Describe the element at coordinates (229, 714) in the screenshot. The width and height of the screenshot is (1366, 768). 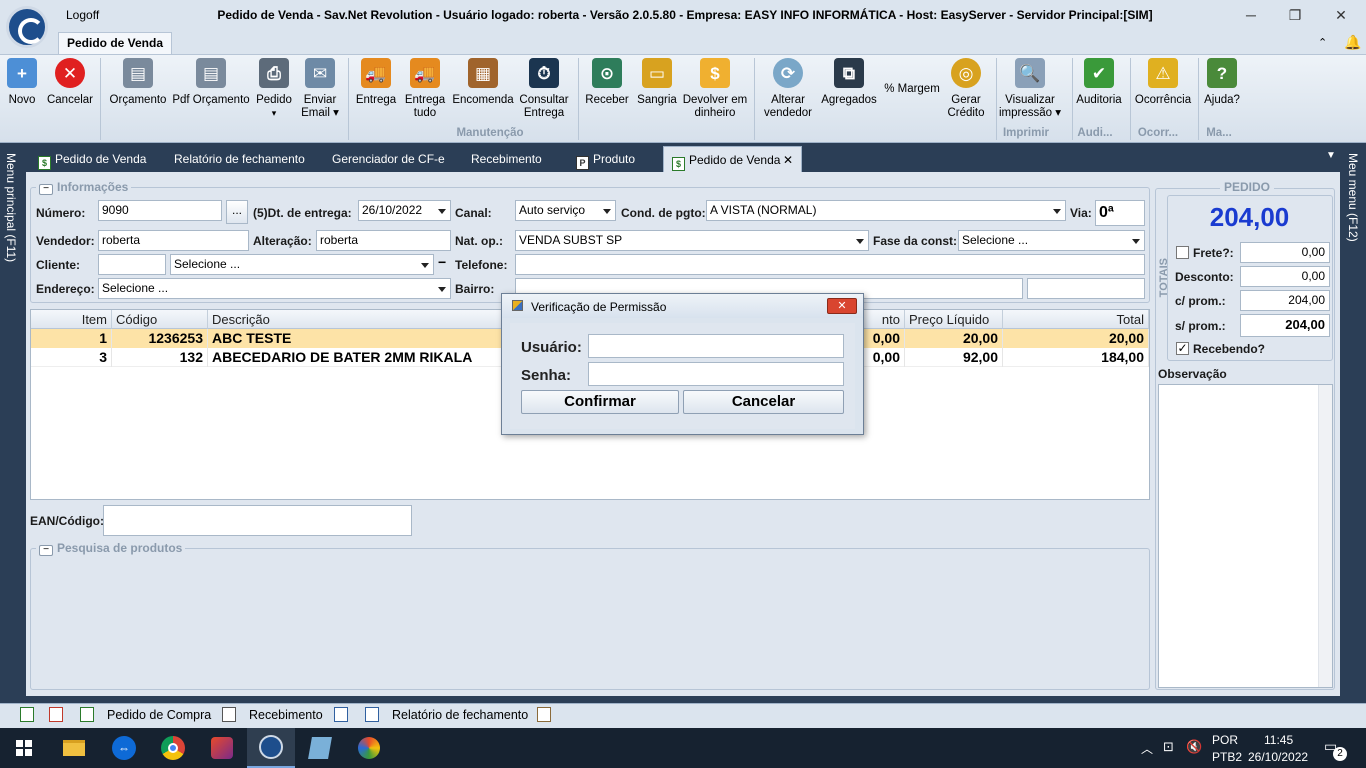
I see `recebimento-shortcut-icon` at that location.